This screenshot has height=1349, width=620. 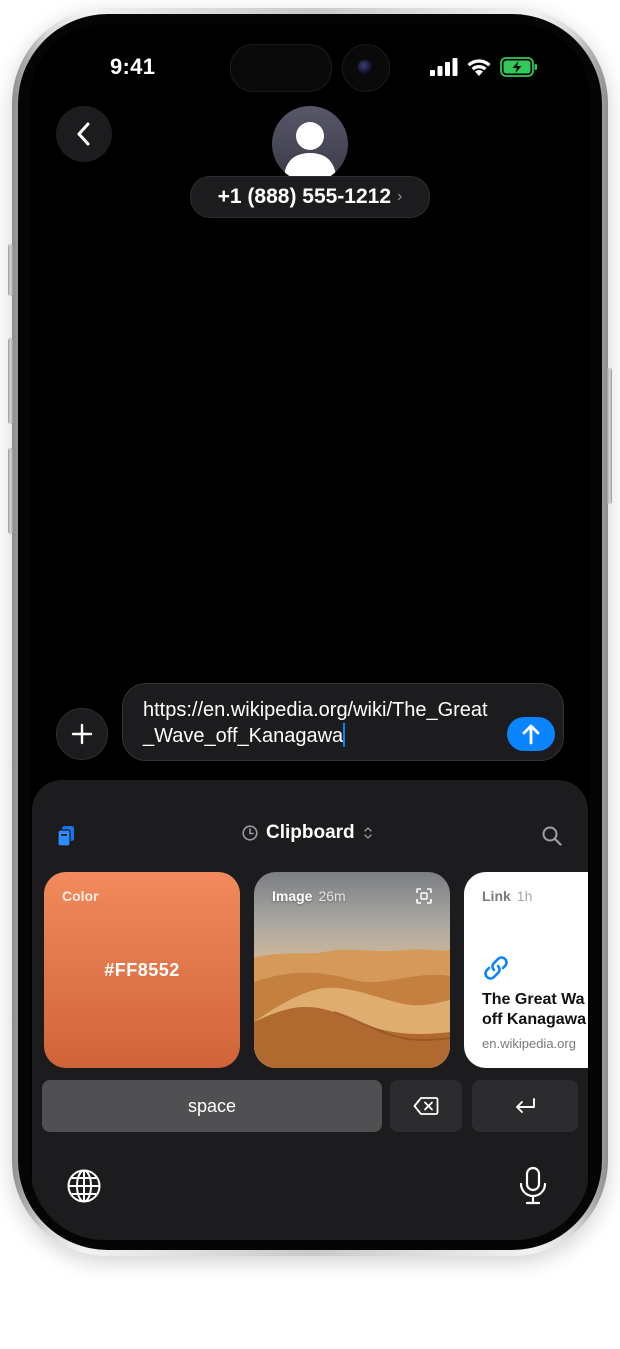 I want to click on avatar, so click(x=310, y=144).